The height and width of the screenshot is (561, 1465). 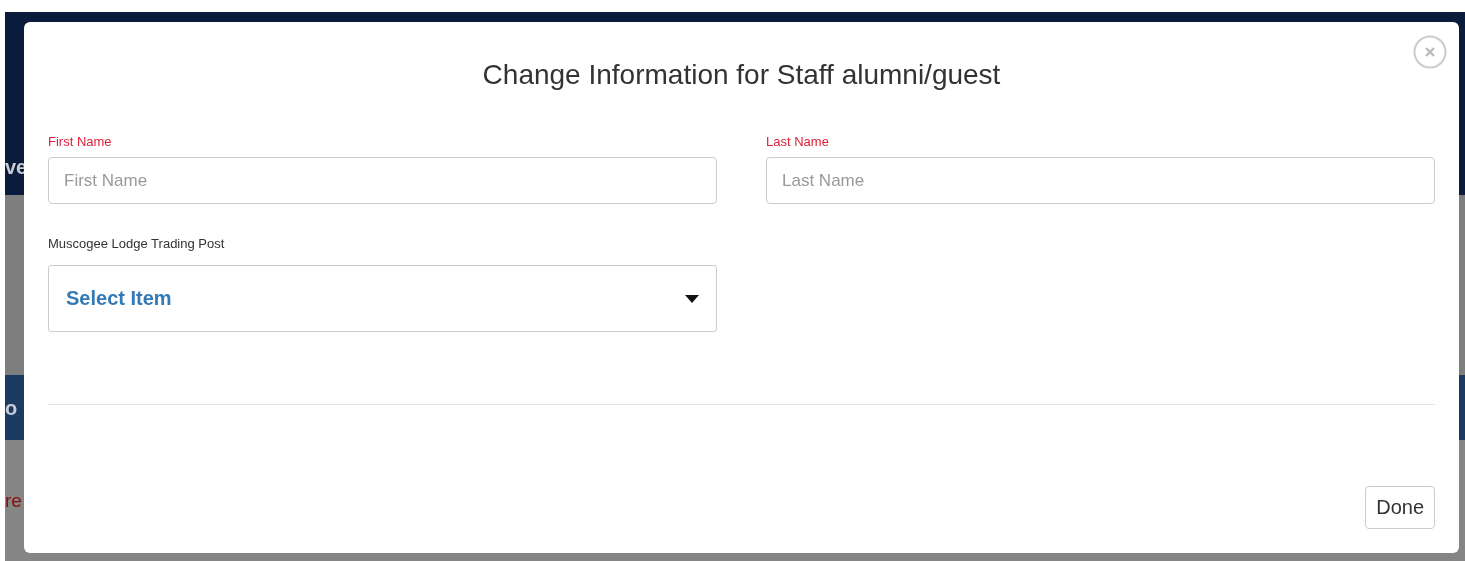 I want to click on background-text: re, so click(x=13, y=500).